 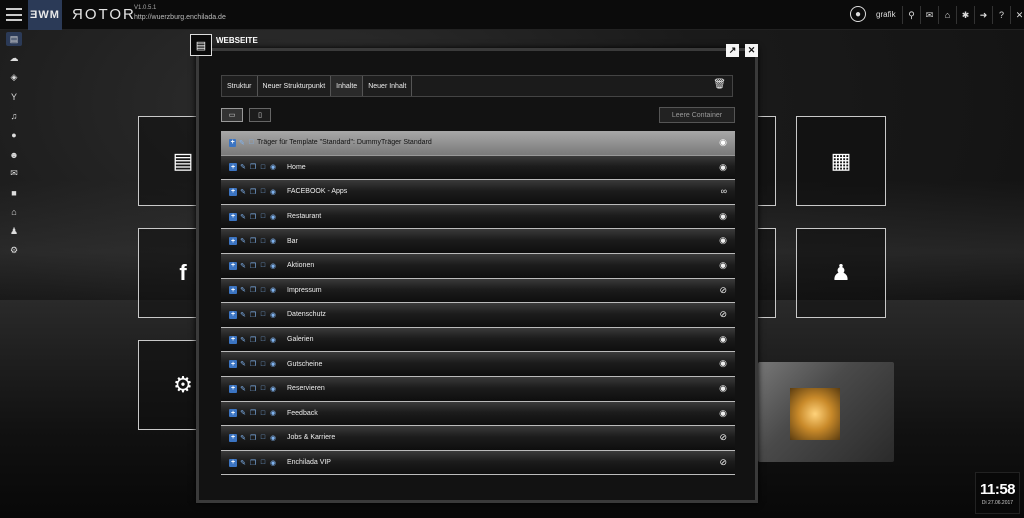 What do you see at coordinates (841, 161) in the screenshot?
I see `tile-map-icon: ▦` at bounding box center [841, 161].